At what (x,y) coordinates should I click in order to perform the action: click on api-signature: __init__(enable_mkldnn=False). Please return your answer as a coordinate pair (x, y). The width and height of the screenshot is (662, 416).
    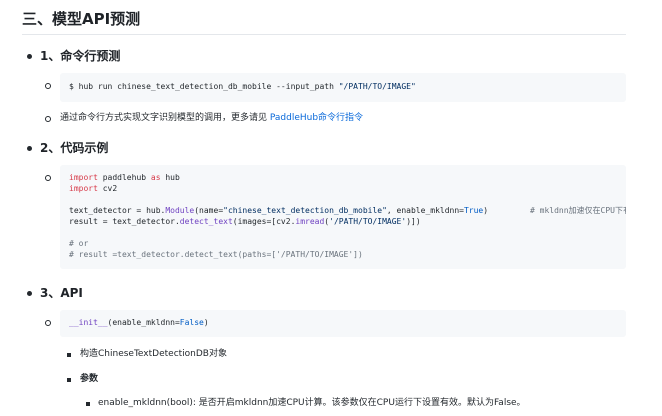
    Looking at the image, I should click on (139, 322).